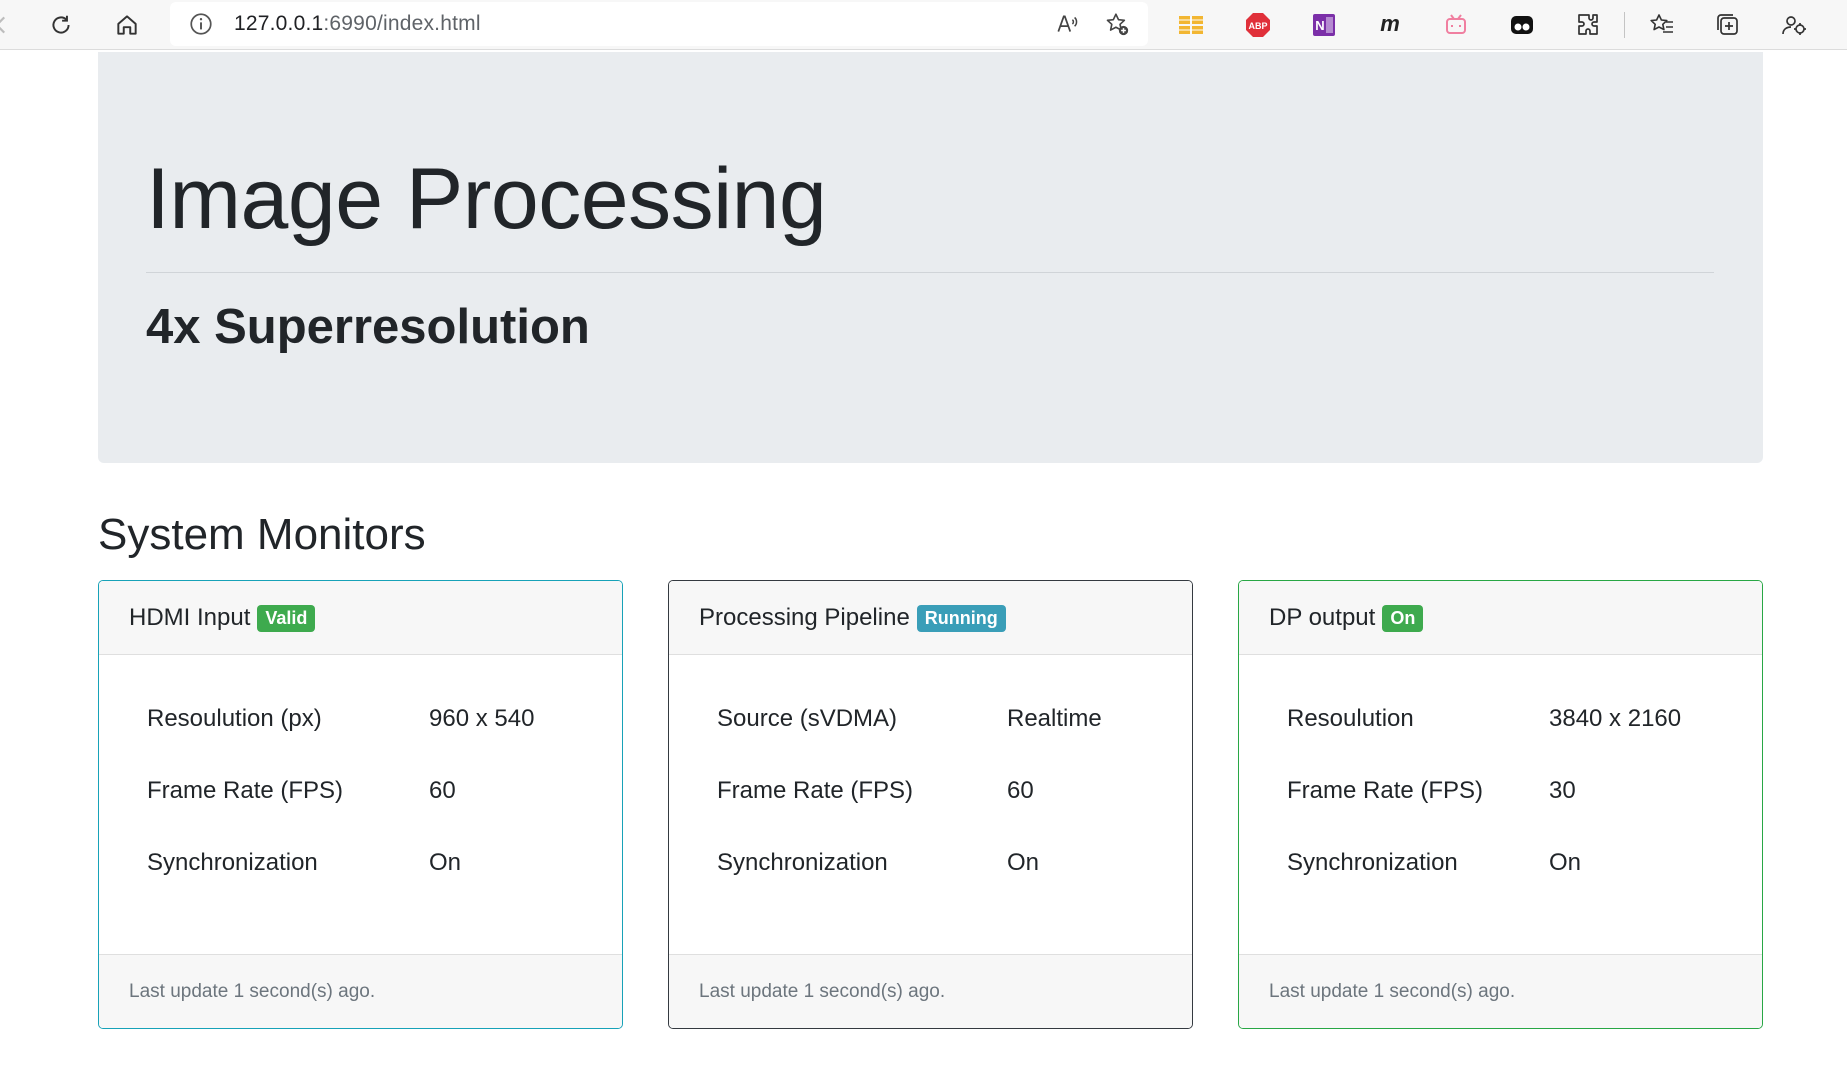  I want to click on m-extension-label: m, so click(1390, 23).